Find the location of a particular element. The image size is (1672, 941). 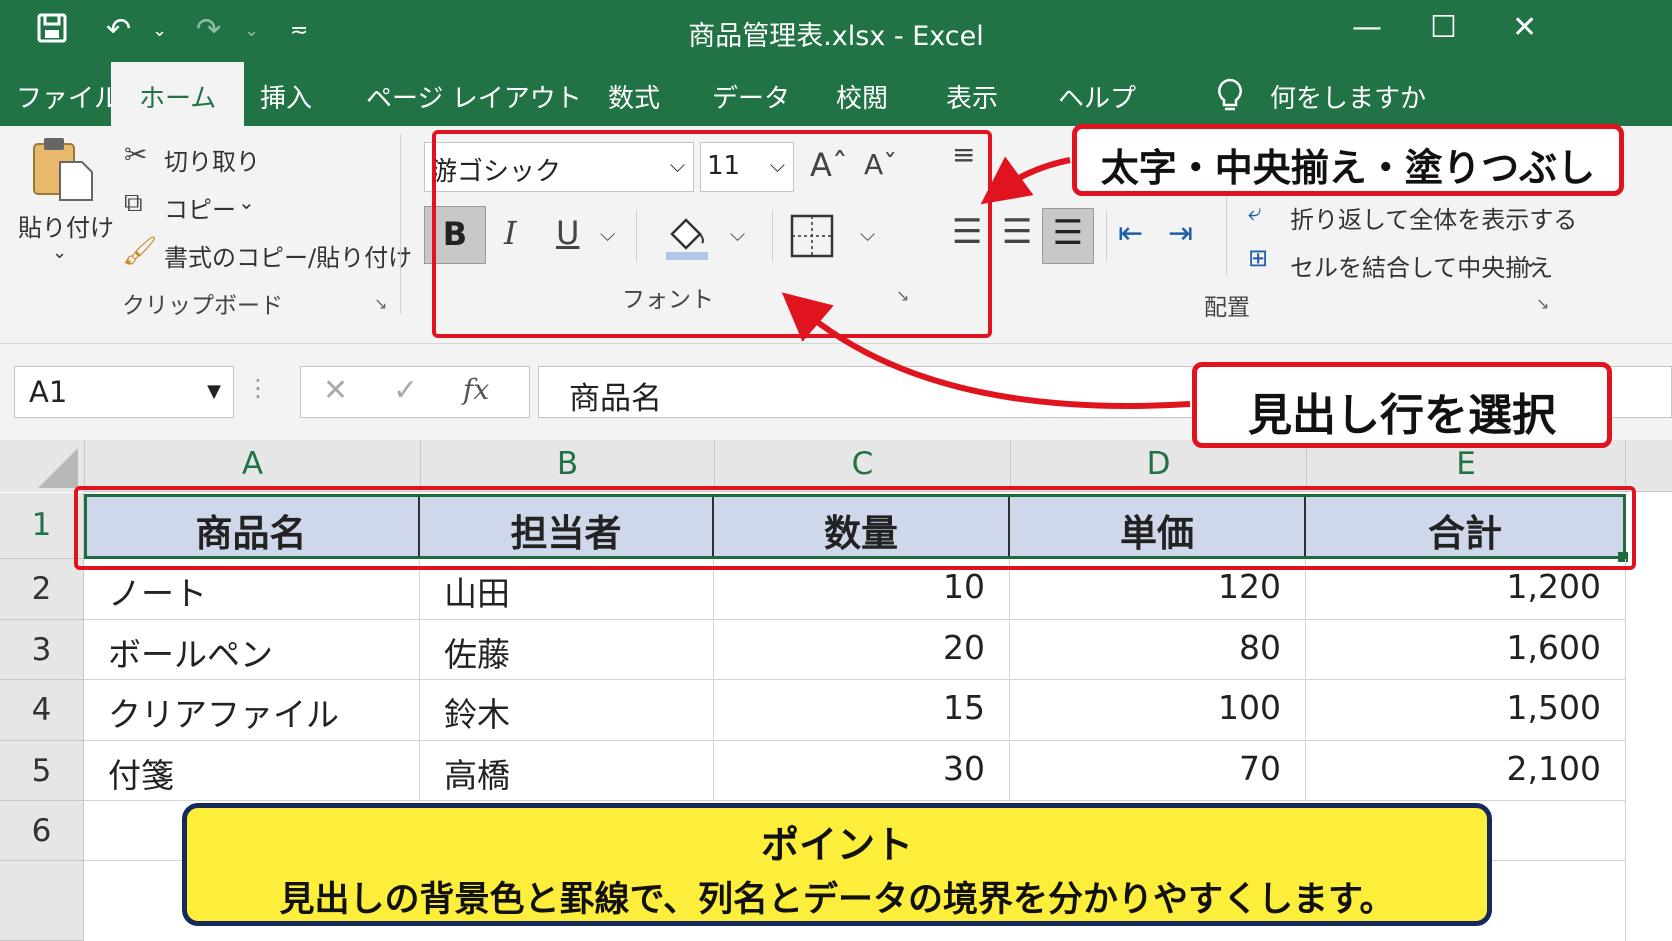

note-body: 見出しの背景色と罫線で、列名とデータの境界を分かりやすくします。 is located at coordinates (837, 900).